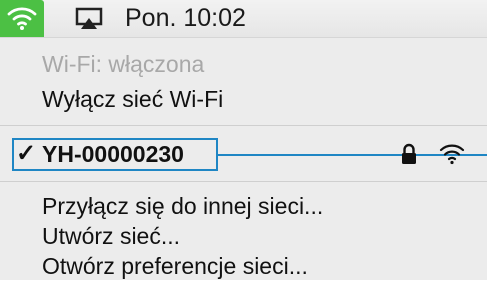  I want to click on network-item-yh-00000230: ✓ YH-00000230, so click(243, 155).